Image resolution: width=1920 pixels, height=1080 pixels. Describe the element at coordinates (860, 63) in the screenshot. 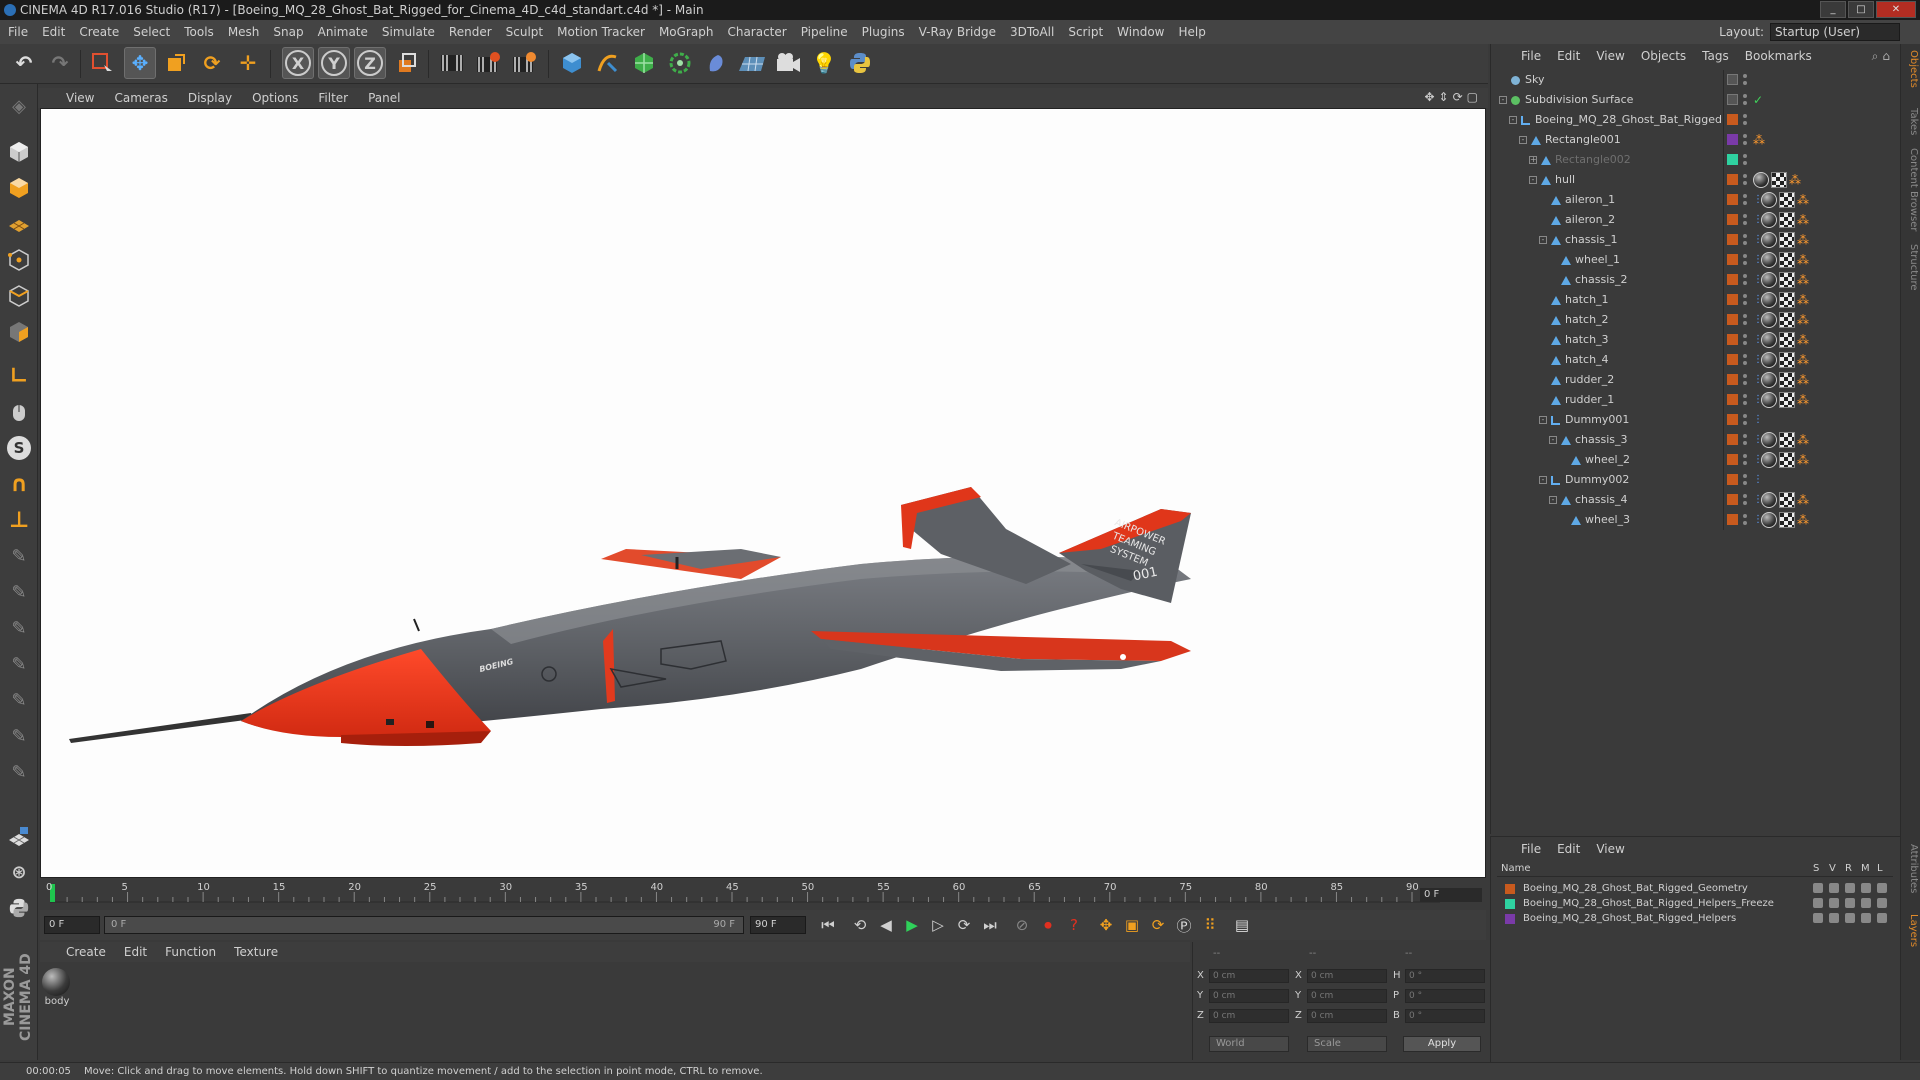

I see `python-icon` at that location.